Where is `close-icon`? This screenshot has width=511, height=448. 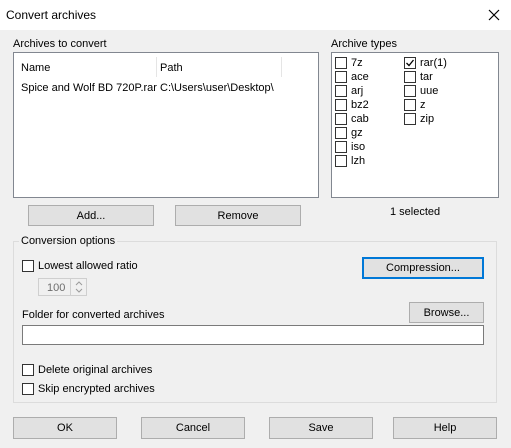 close-icon is located at coordinates (494, 15).